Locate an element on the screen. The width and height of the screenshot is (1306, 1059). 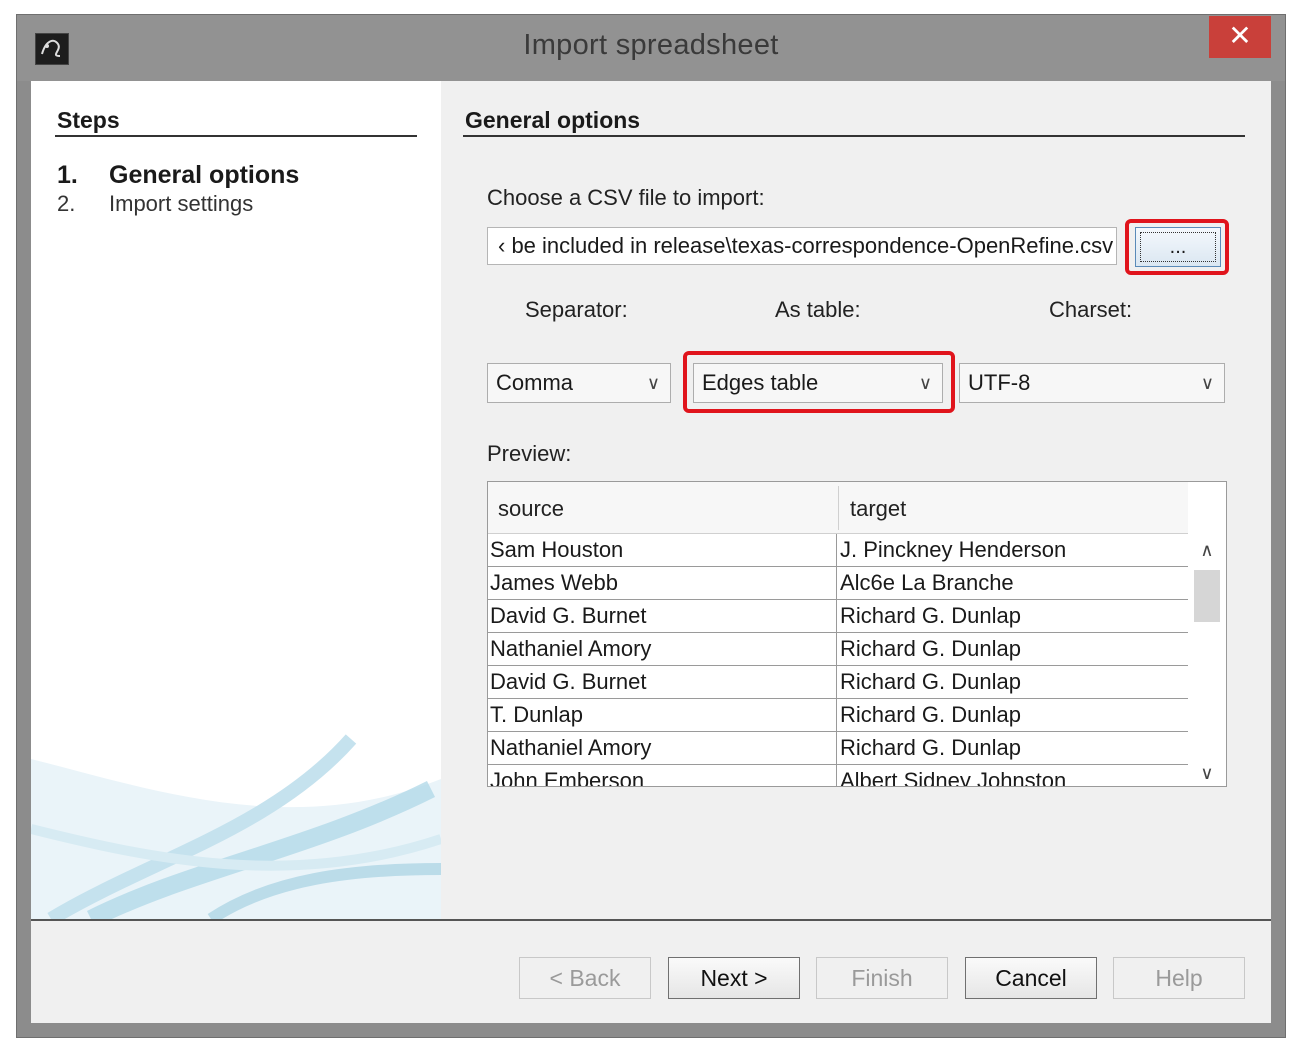
cell-source: James Webb is located at coordinates (663, 583).